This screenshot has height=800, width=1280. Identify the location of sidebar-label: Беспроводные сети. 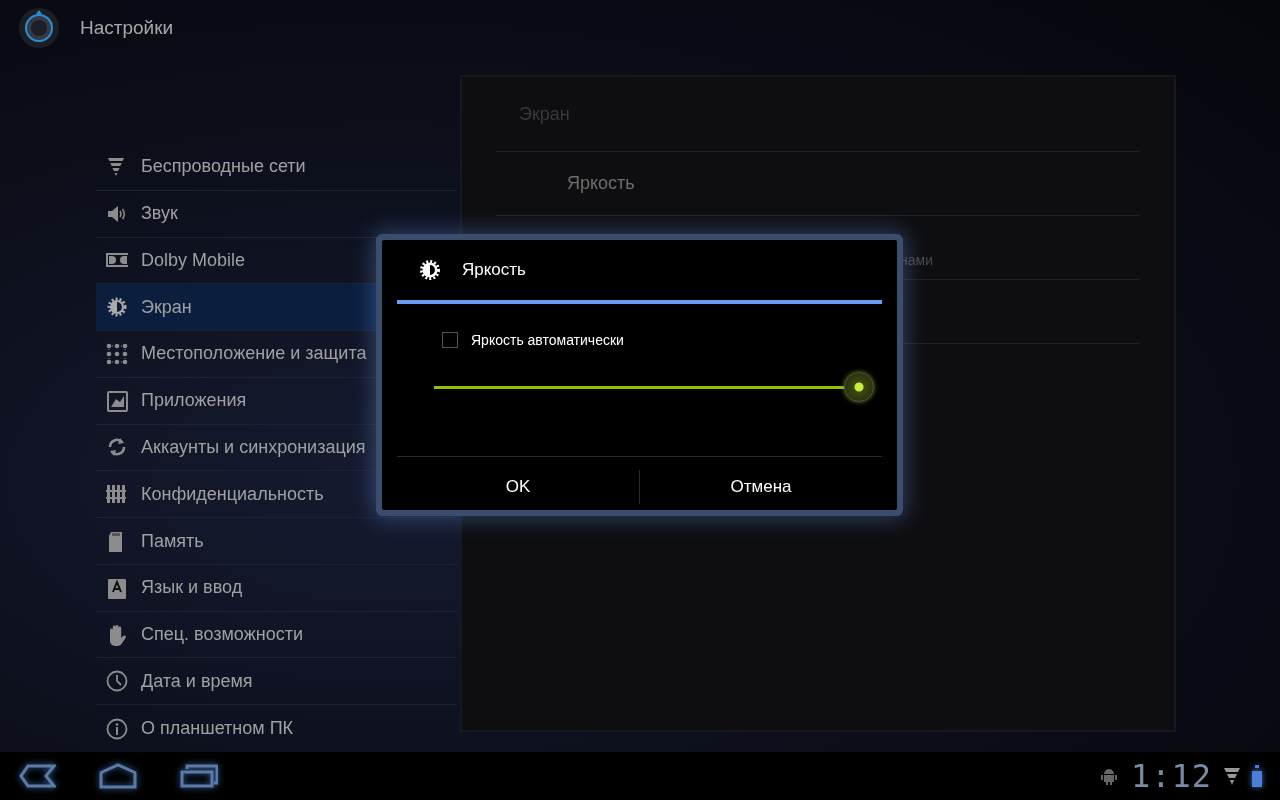
(223, 167).